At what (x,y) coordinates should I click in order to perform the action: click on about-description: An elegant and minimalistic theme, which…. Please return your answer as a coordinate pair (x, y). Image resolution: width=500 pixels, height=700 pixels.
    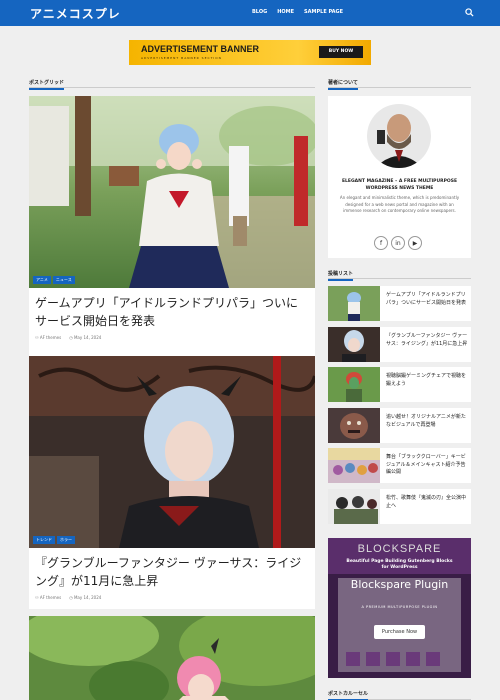
    Looking at the image, I should click on (399, 204).